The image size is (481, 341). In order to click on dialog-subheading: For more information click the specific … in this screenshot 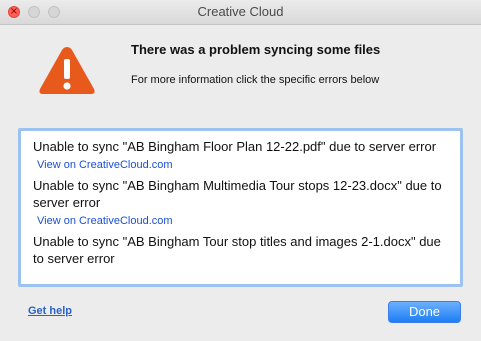, I will do `click(255, 80)`.